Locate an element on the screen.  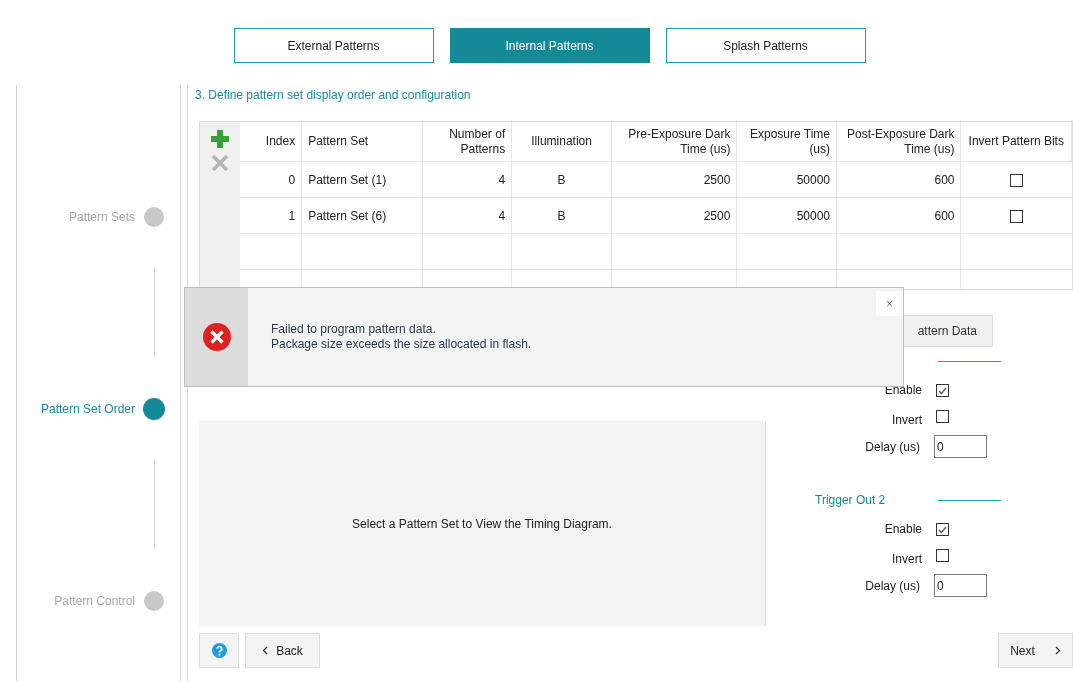
close-button: × is located at coordinates (889, 303).